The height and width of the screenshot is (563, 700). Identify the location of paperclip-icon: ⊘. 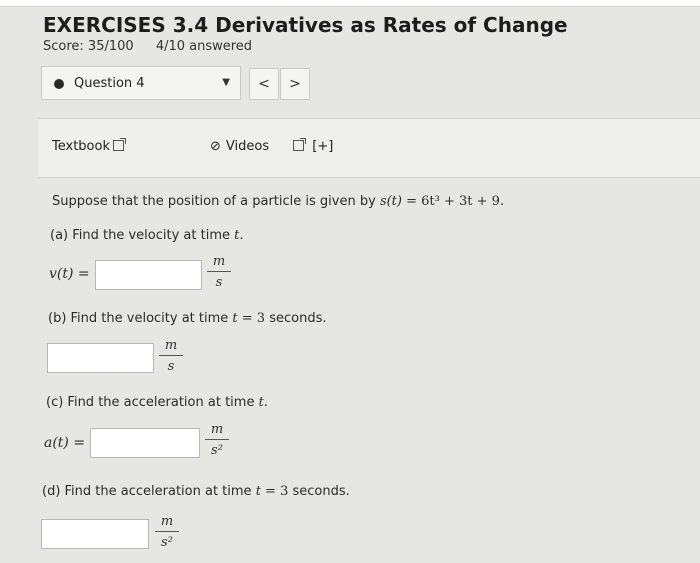
(215, 146).